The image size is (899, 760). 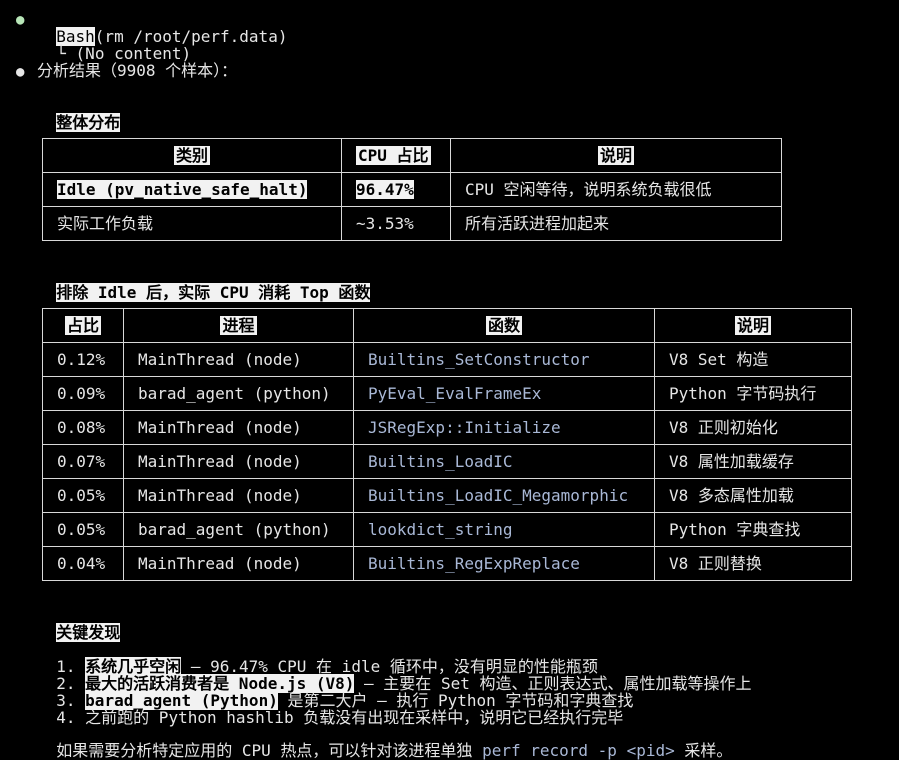 I want to click on table-cell: Builtins_LoadIC_Megamorphic, so click(x=504, y=495).